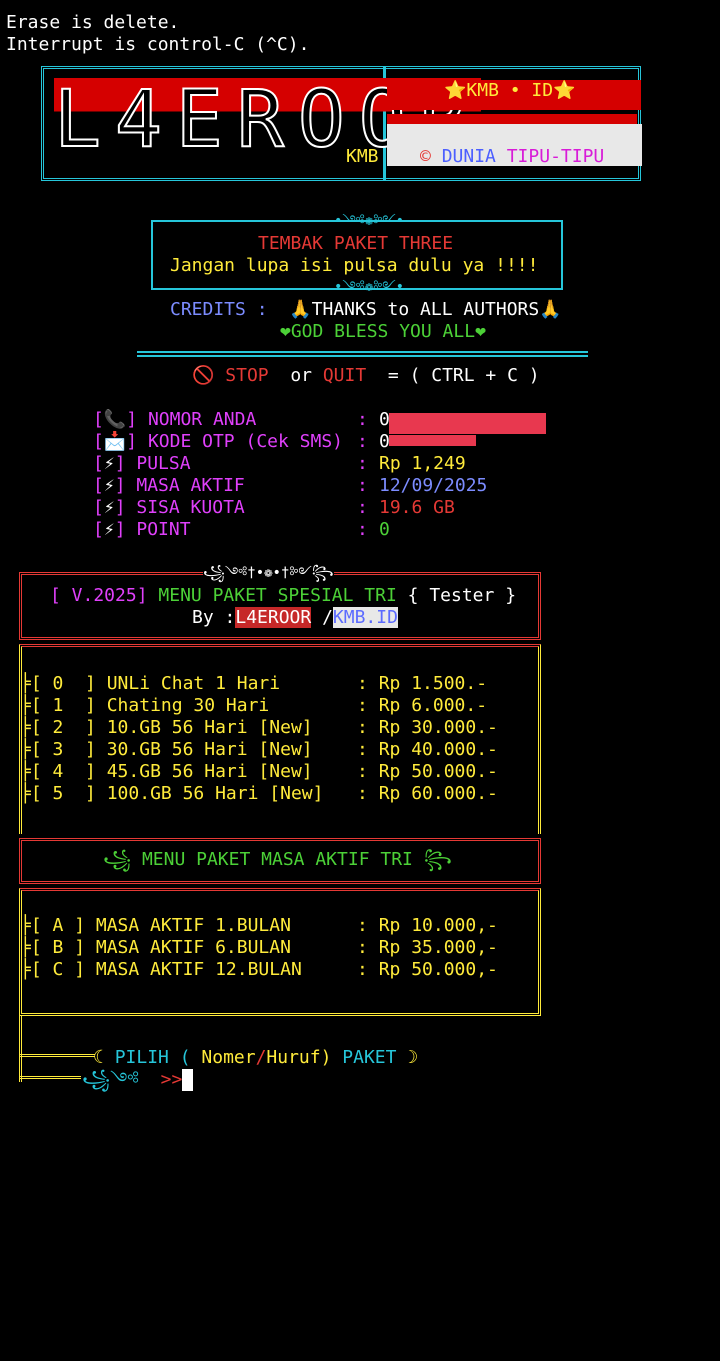 This screenshot has height=1361, width=720. What do you see at coordinates (462, 595) in the screenshot?
I see `tester-label: { Tester }` at bounding box center [462, 595].